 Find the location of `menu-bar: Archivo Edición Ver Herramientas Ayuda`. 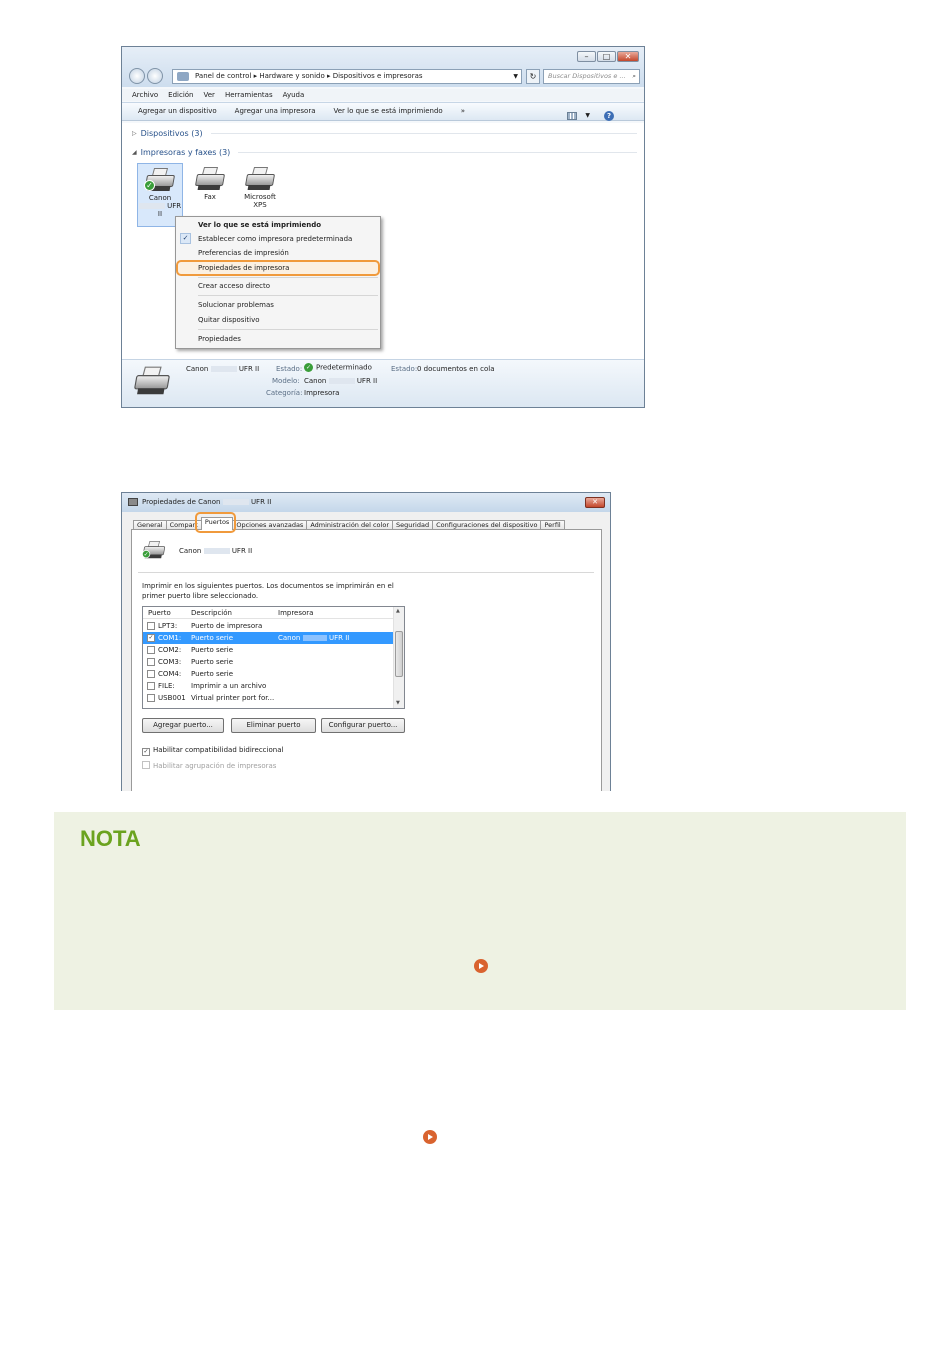

menu-bar: Archivo Edición Ver Herramientas Ayuda is located at coordinates (383, 95).